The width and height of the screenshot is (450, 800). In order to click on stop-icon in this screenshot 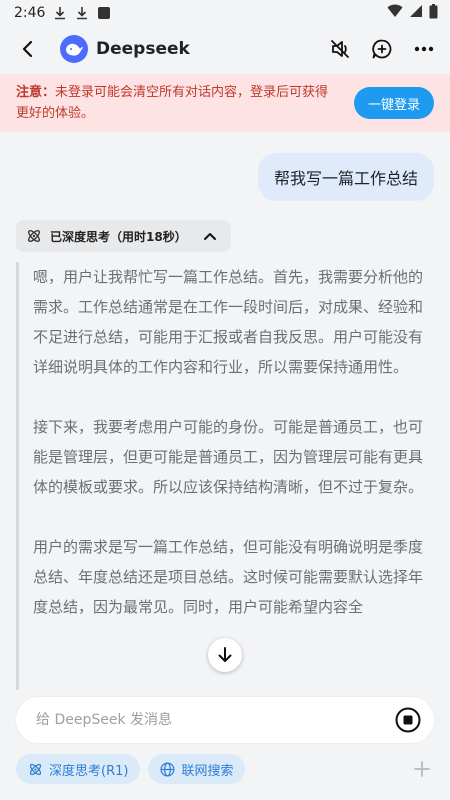, I will do `click(408, 720)`.